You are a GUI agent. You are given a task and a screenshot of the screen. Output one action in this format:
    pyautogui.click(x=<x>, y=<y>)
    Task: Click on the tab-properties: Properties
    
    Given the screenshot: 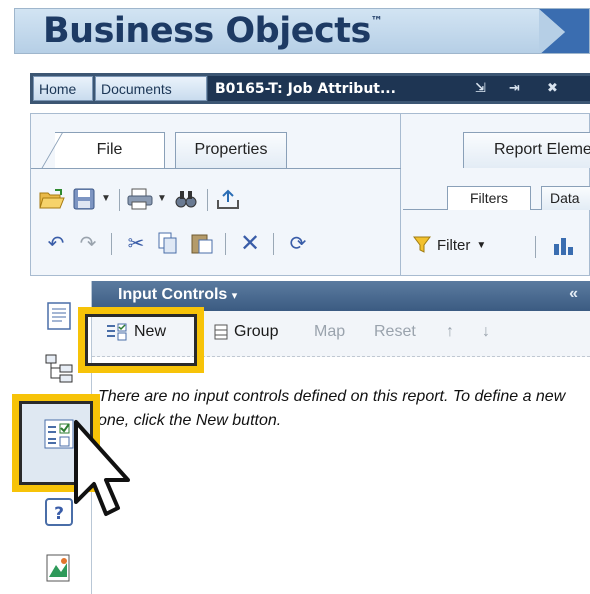 What is the action you would take?
    pyautogui.click(x=231, y=150)
    